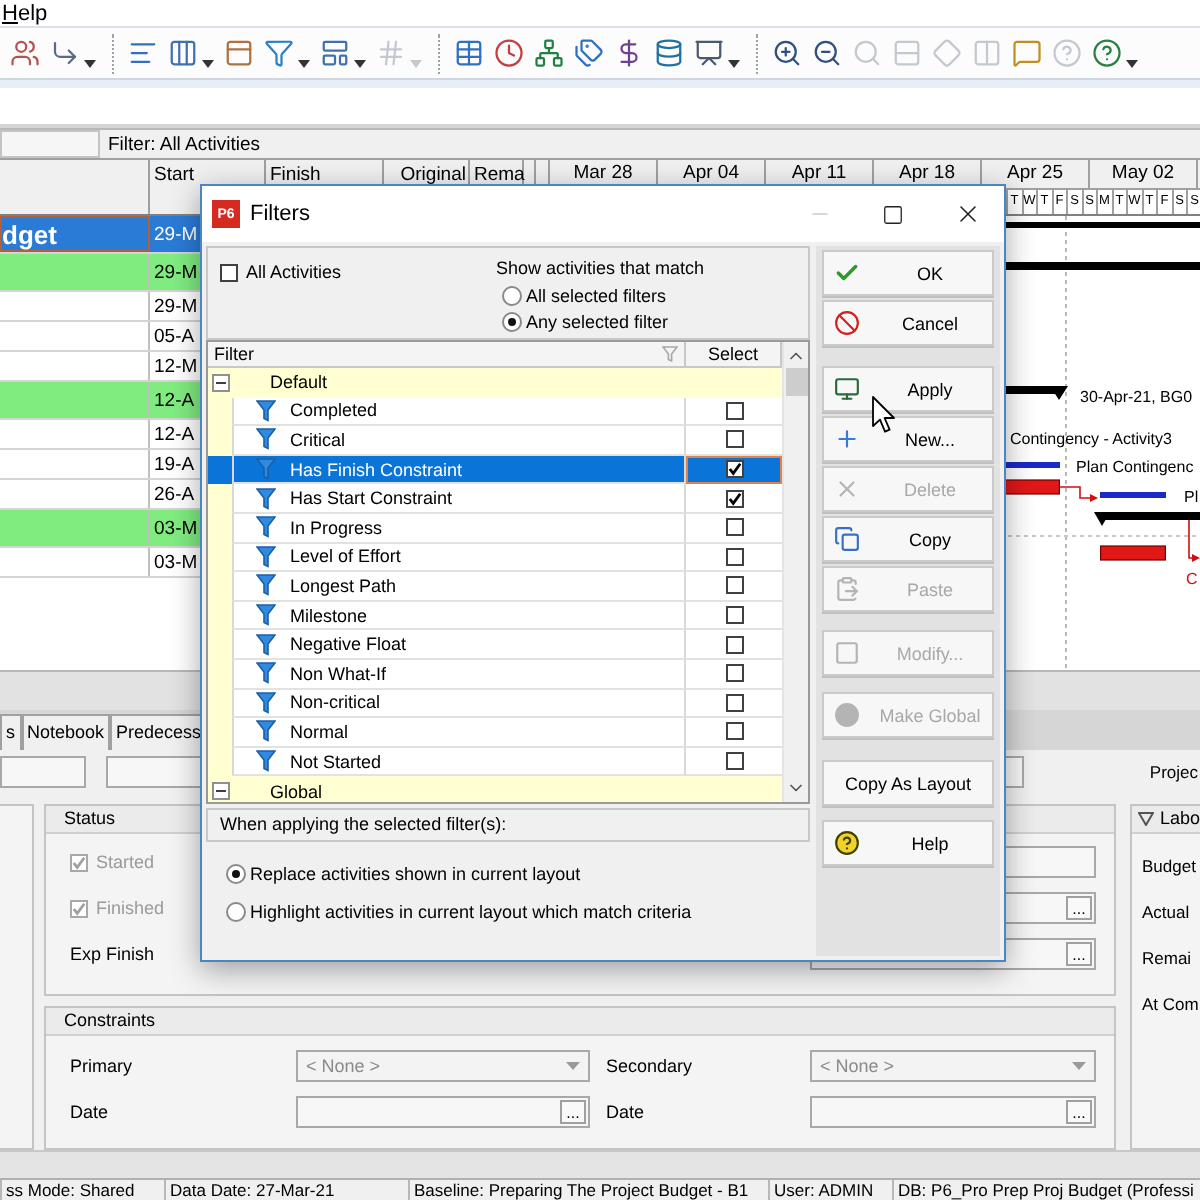  I want to click on start-date: 03-M, so click(176, 528).